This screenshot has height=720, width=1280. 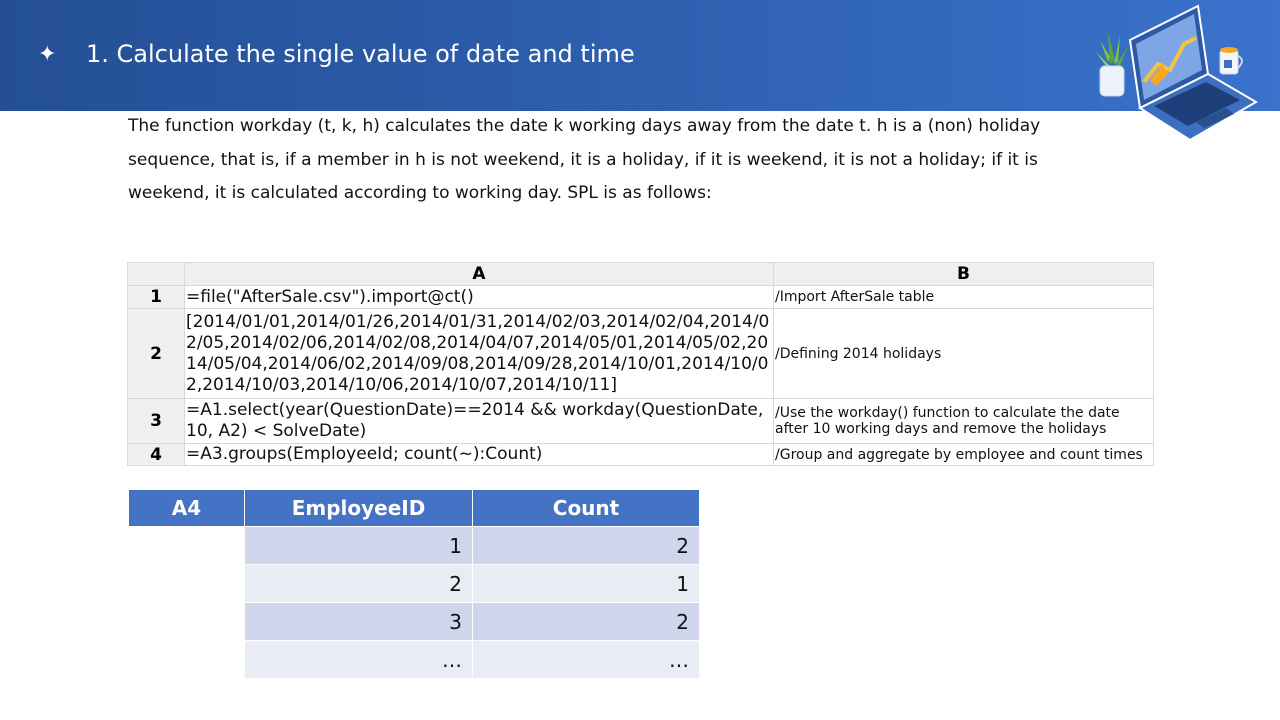 What do you see at coordinates (963, 297) in the screenshot?
I see `comment-cell: /Import AfterSale table` at bounding box center [963, 297].